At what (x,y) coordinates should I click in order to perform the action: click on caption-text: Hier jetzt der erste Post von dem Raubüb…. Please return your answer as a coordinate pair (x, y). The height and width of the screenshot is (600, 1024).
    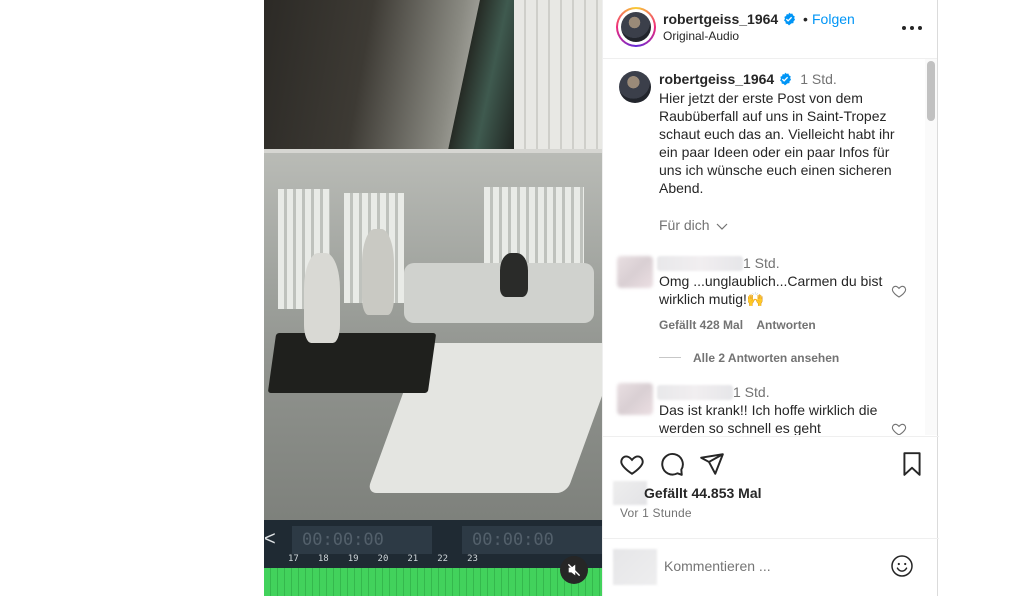
    Looking at the image, I should click on (777, 143).